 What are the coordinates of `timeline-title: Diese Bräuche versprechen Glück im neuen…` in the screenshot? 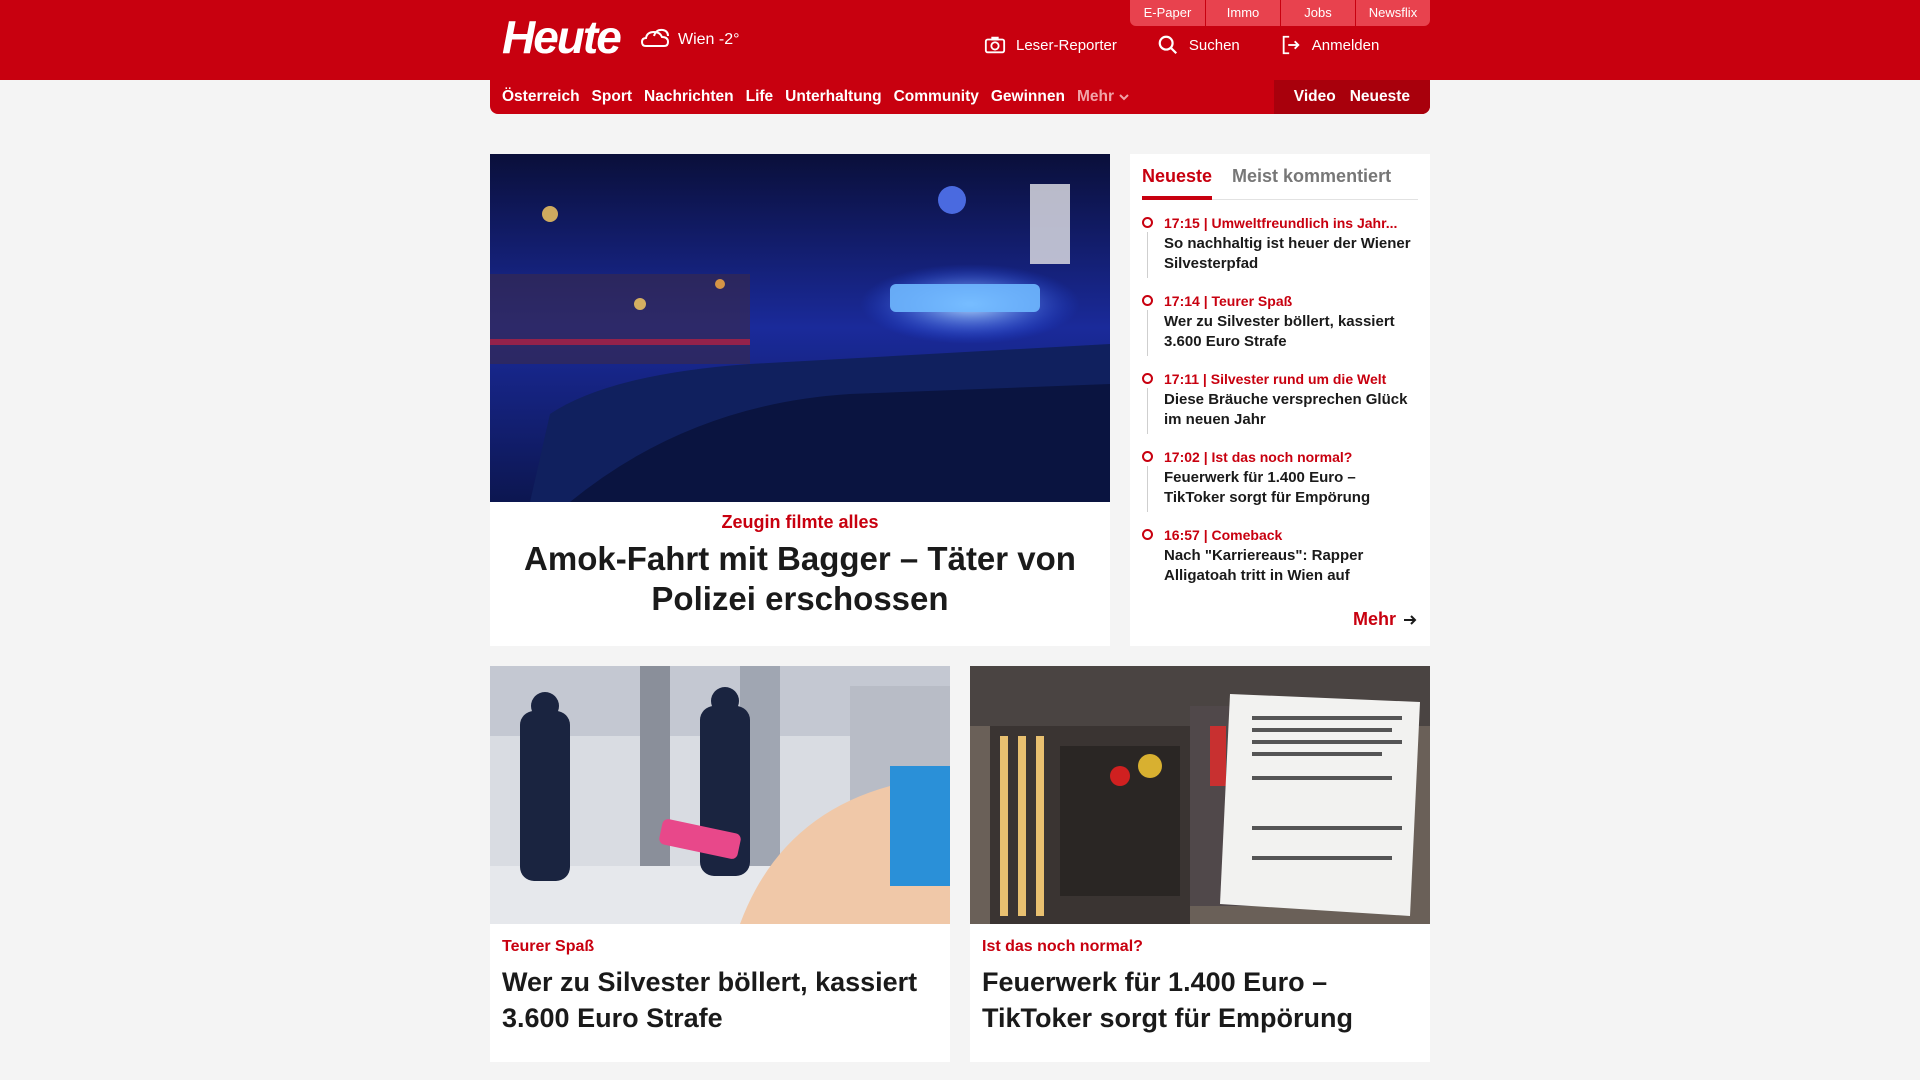 It's located at (1291, 410).